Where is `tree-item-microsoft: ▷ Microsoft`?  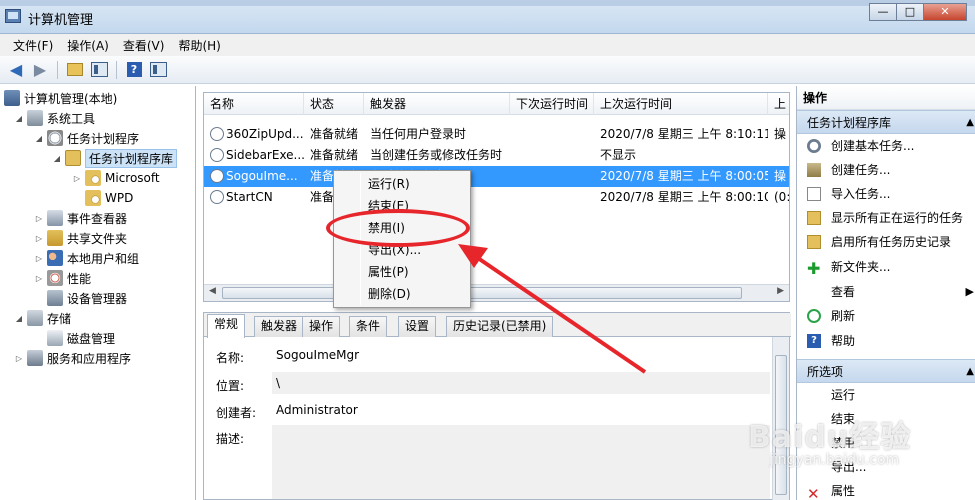 tree-item-microsoft: ▷ Microsoft is located at coordinates (116, 178).